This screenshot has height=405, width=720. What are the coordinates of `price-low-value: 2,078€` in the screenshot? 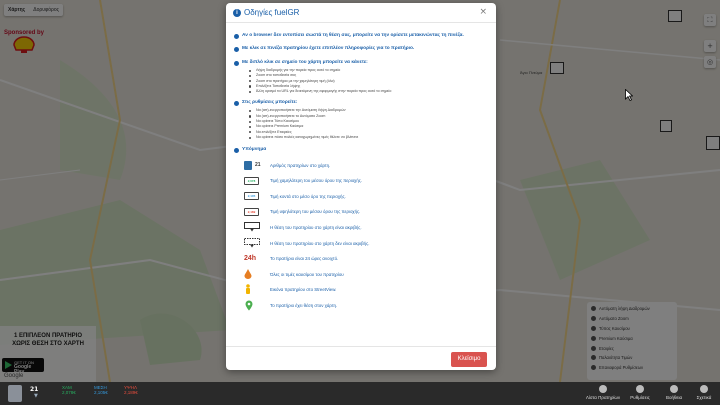 It's located at (69, 392).